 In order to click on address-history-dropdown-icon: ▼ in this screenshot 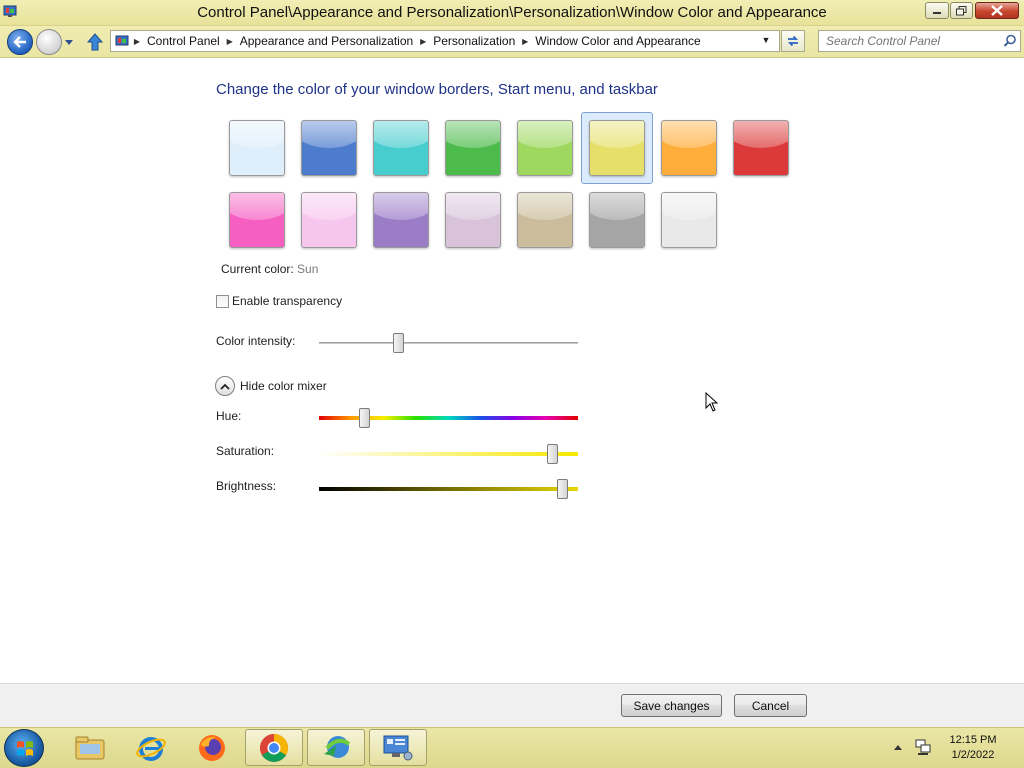, I will do `click(766, 41)`.